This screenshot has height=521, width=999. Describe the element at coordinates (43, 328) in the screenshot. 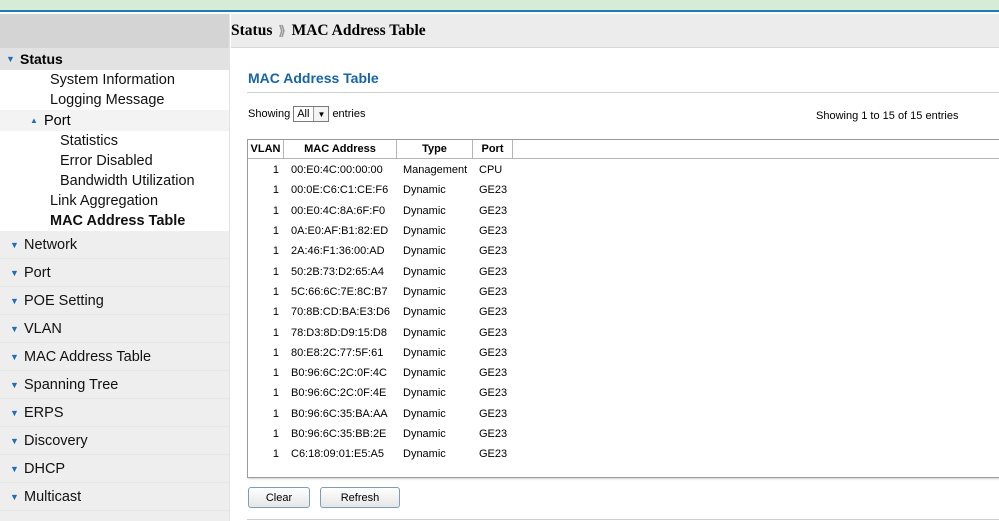

I see `sidebar-group-label: VLAN` at that location.